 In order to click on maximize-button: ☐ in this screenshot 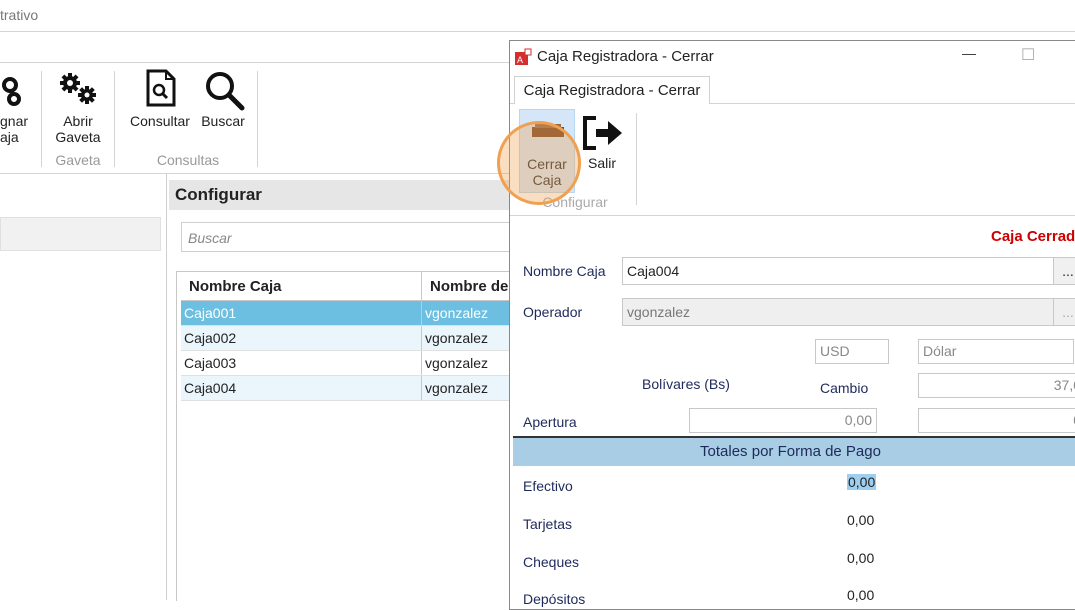, I will do `click(1028, 55)`.